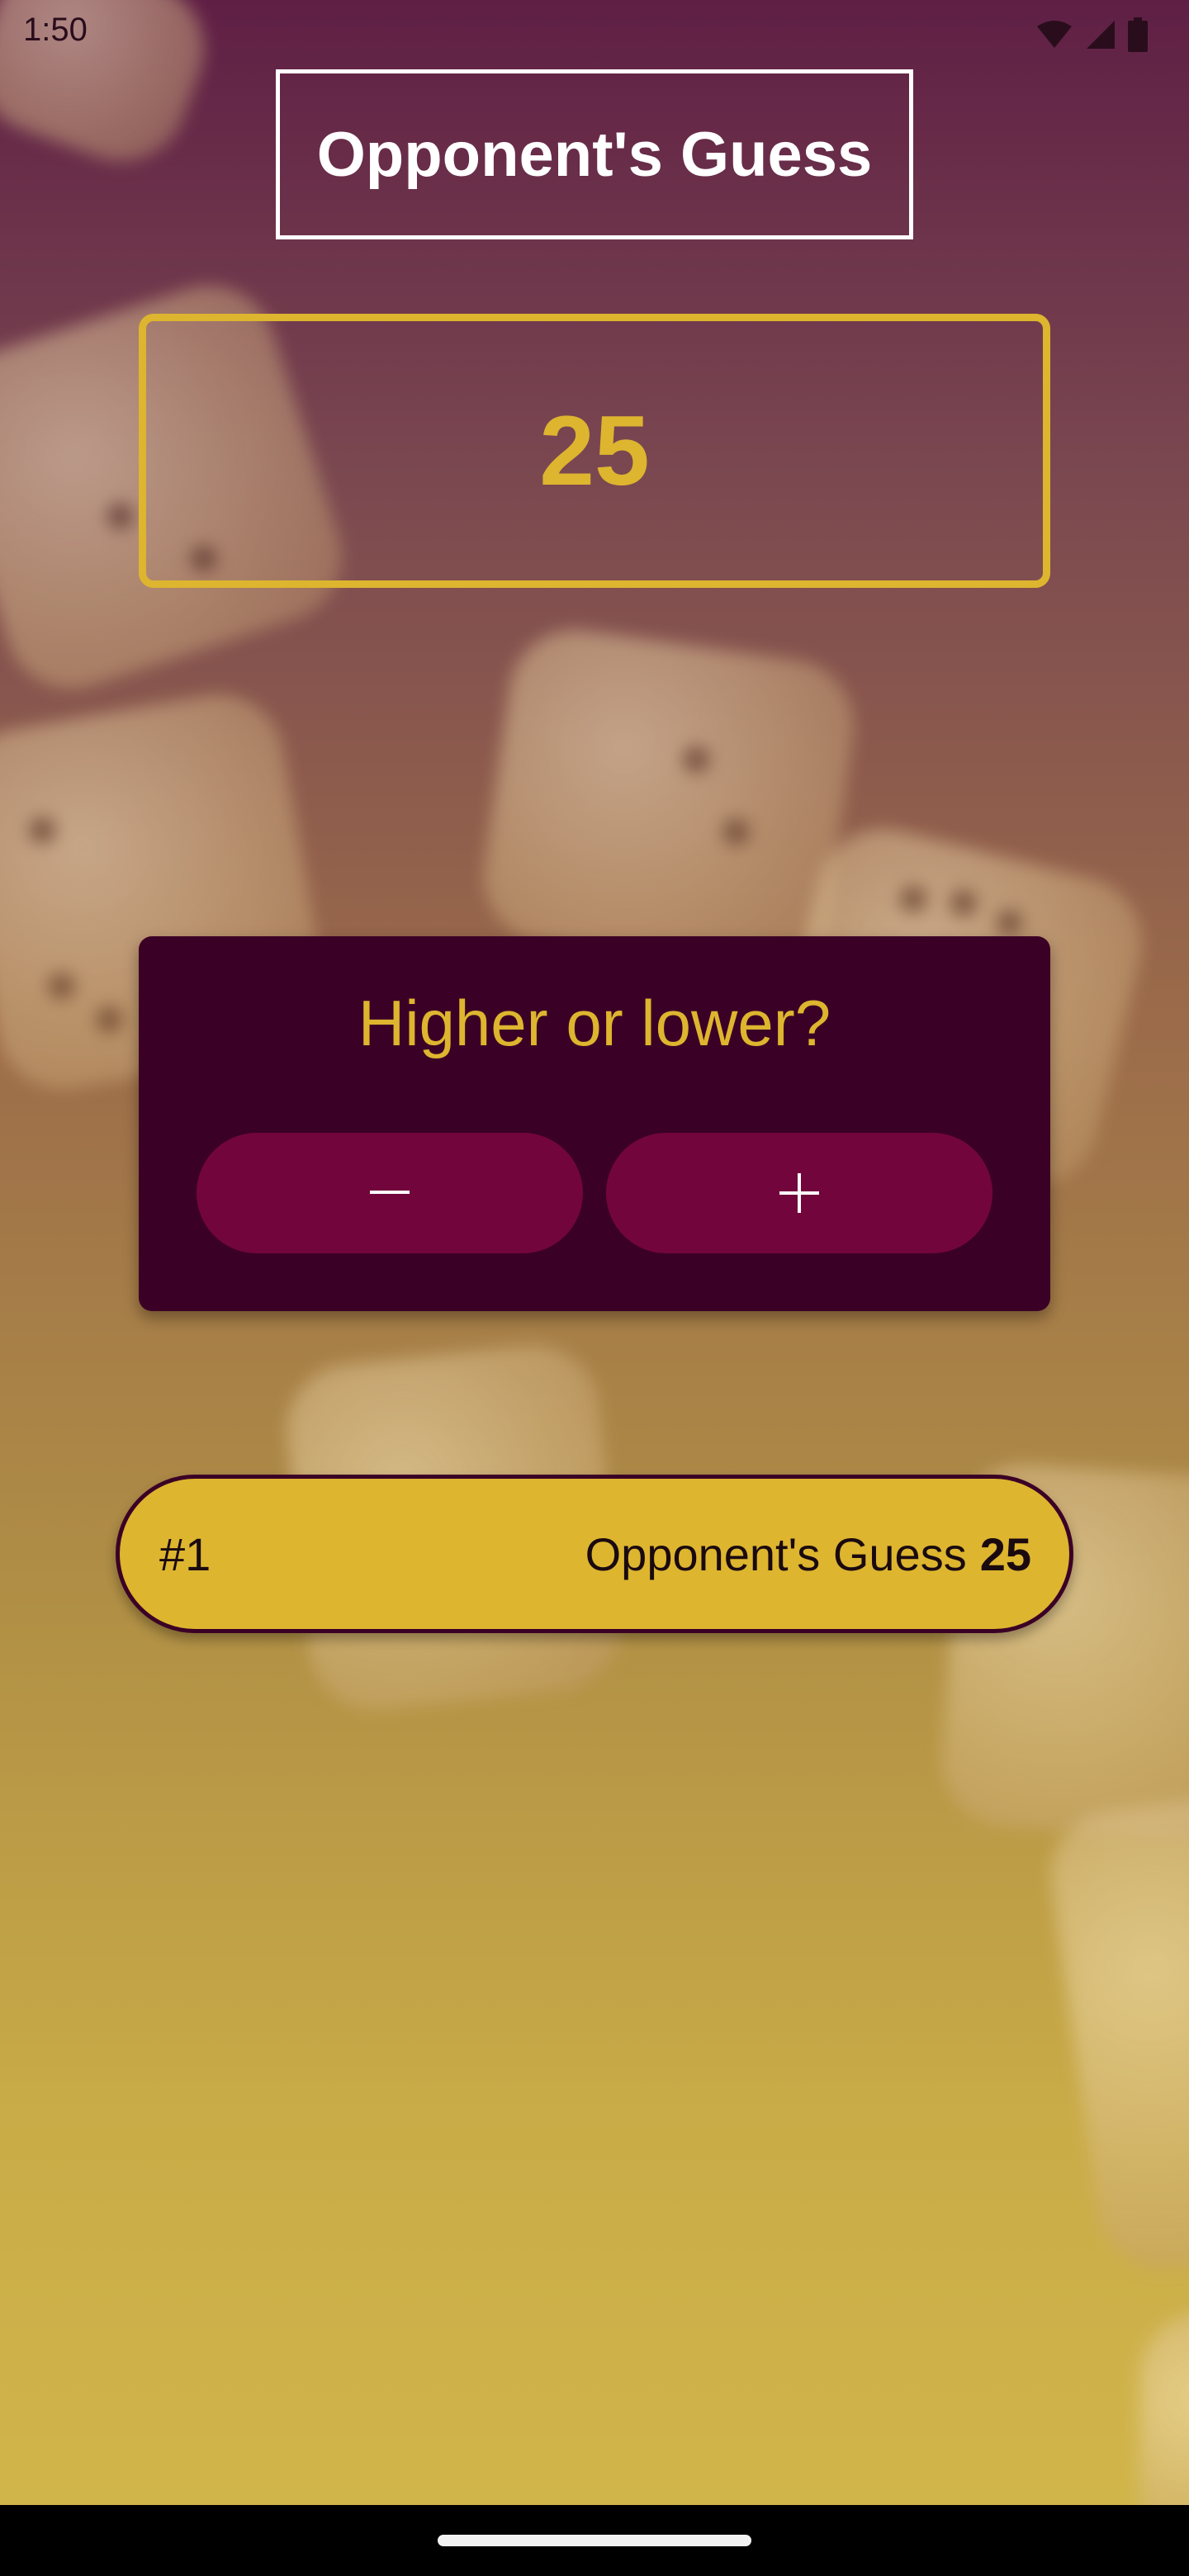 The image size is (1189, 2576). I want to click on current-guess-display: 25, so click(594, 451).